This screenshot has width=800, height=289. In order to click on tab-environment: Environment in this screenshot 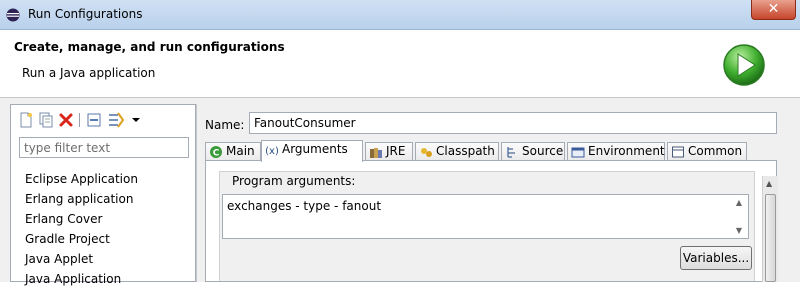, I will do `click(616, 151)`.